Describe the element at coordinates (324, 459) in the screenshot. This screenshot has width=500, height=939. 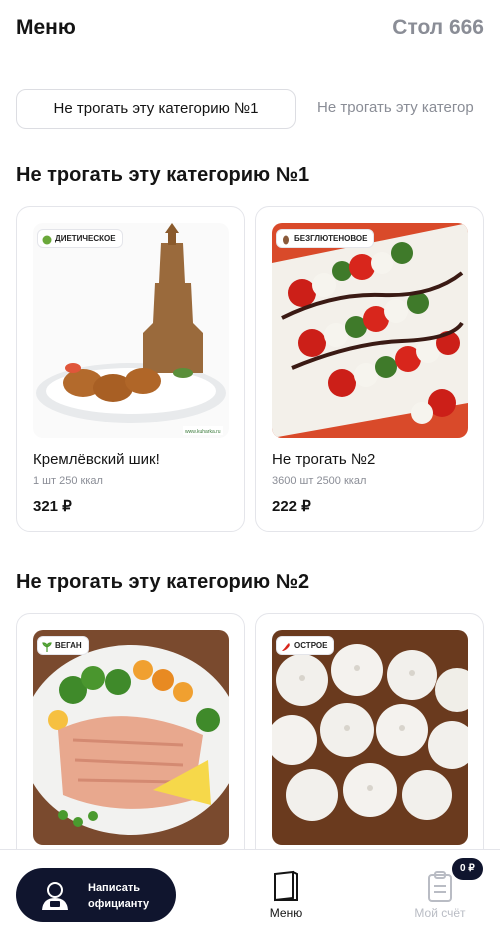
I see `dish-name: Не трогать №2` at that location.